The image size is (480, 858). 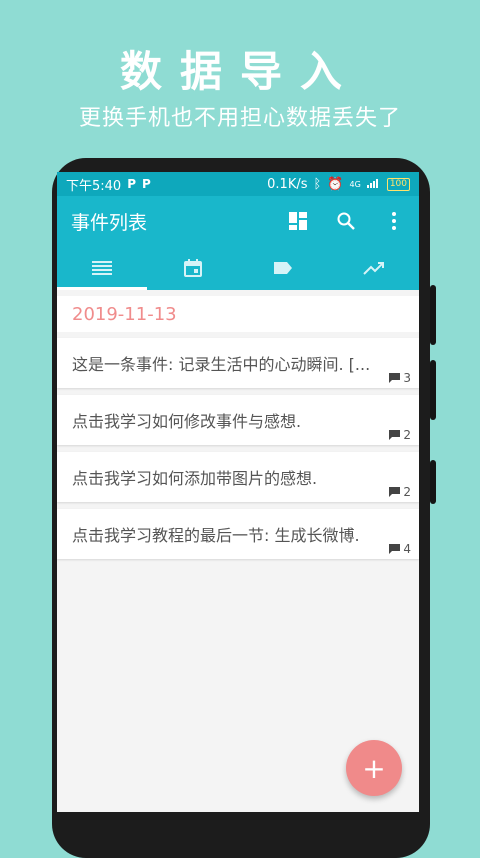 I want to click on comment-count: 3, so click(x=400, y=378).